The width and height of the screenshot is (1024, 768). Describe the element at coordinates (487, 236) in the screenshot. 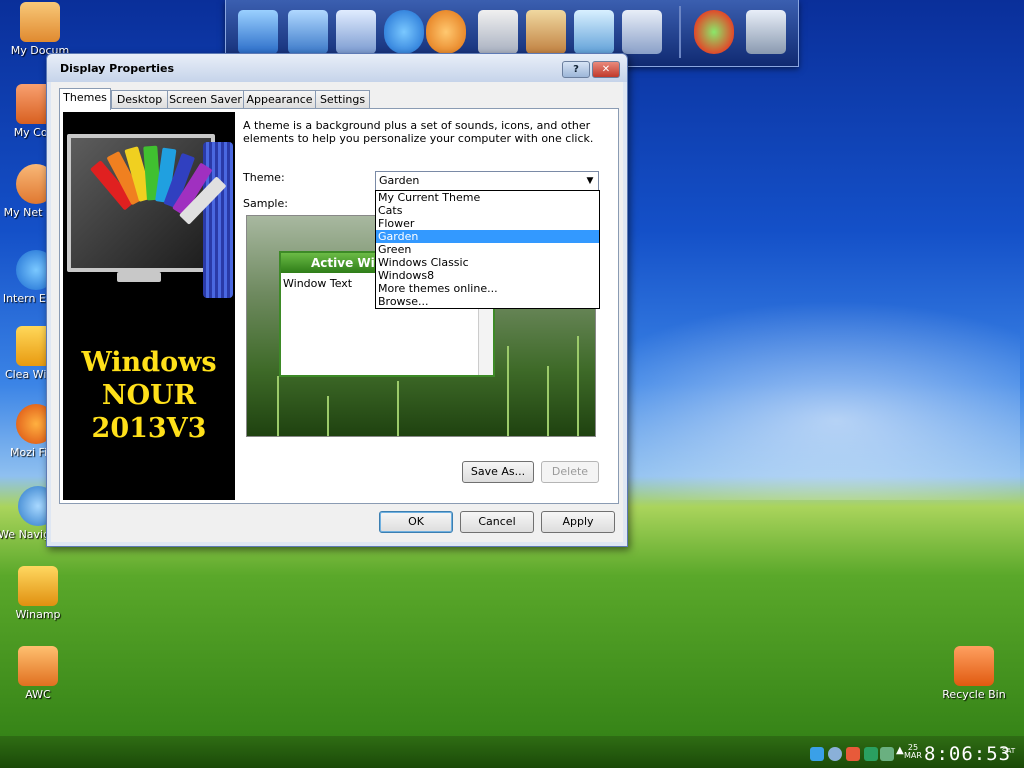

I see `theme-option-selected: Garden` at that location.